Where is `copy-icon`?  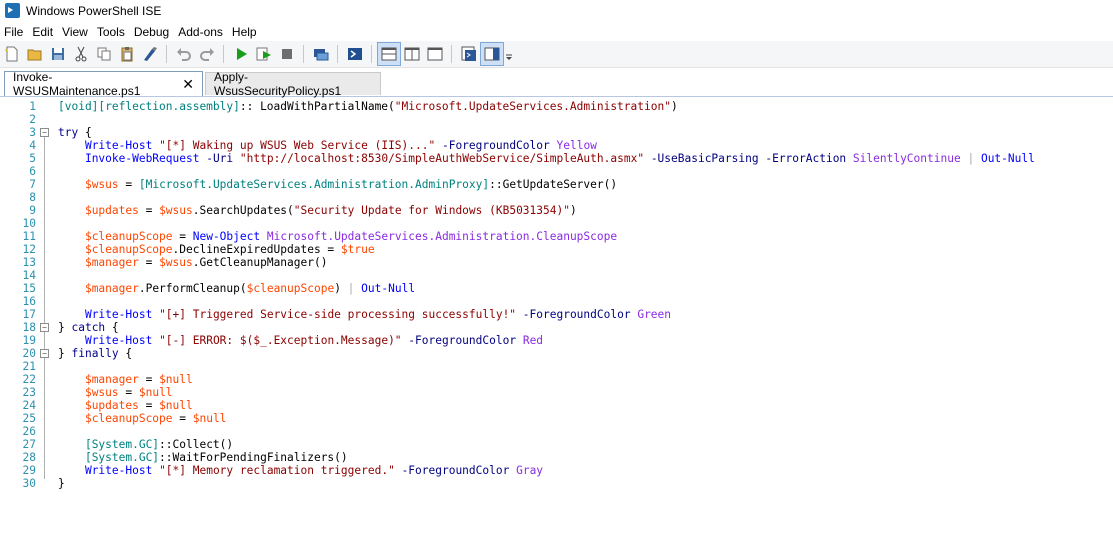 copy-icon is located at coordinates (104, 54).